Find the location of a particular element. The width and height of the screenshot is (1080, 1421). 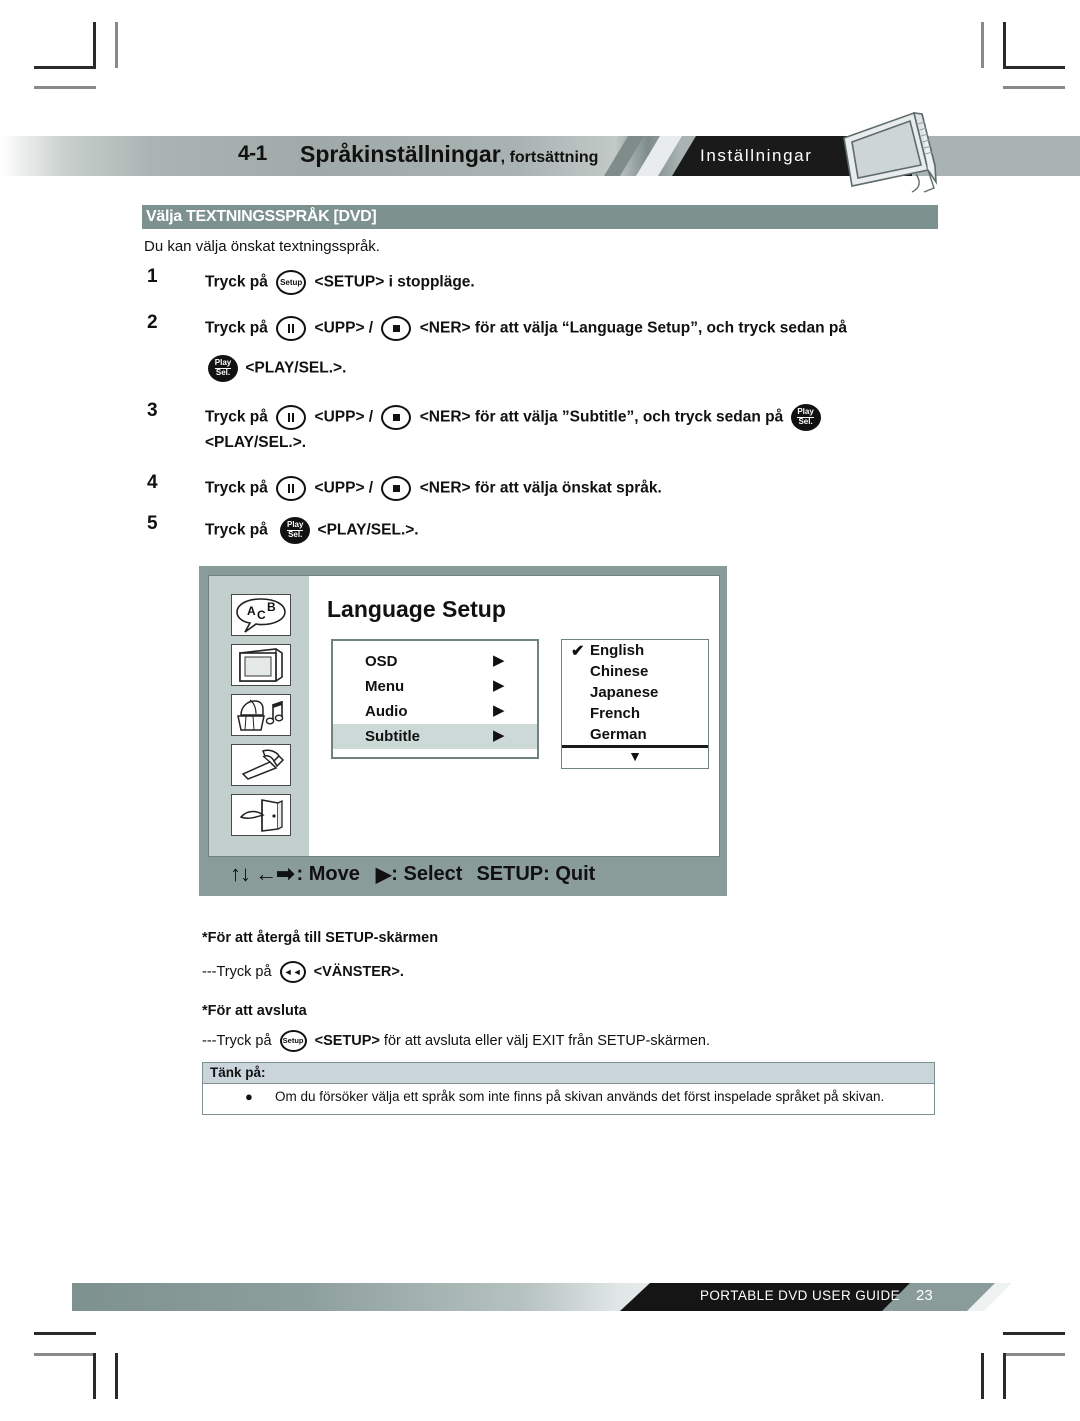

osd-menu-item-menu: Menu ▶ is located at coordinates (435, 686).